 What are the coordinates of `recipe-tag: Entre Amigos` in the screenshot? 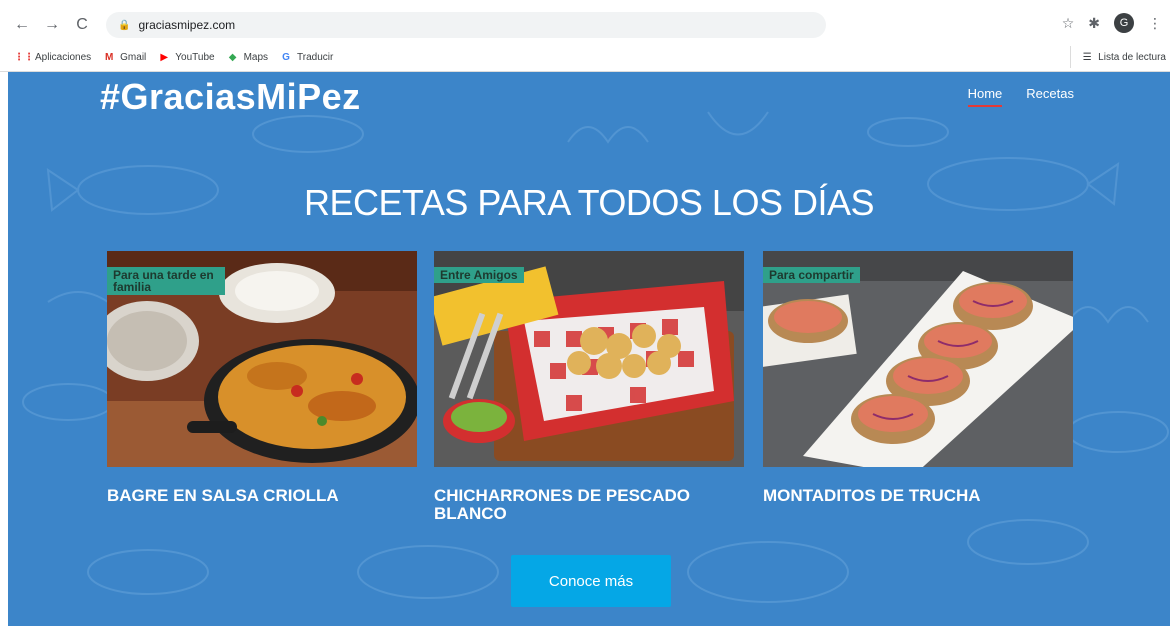 It's located at (479, 275).